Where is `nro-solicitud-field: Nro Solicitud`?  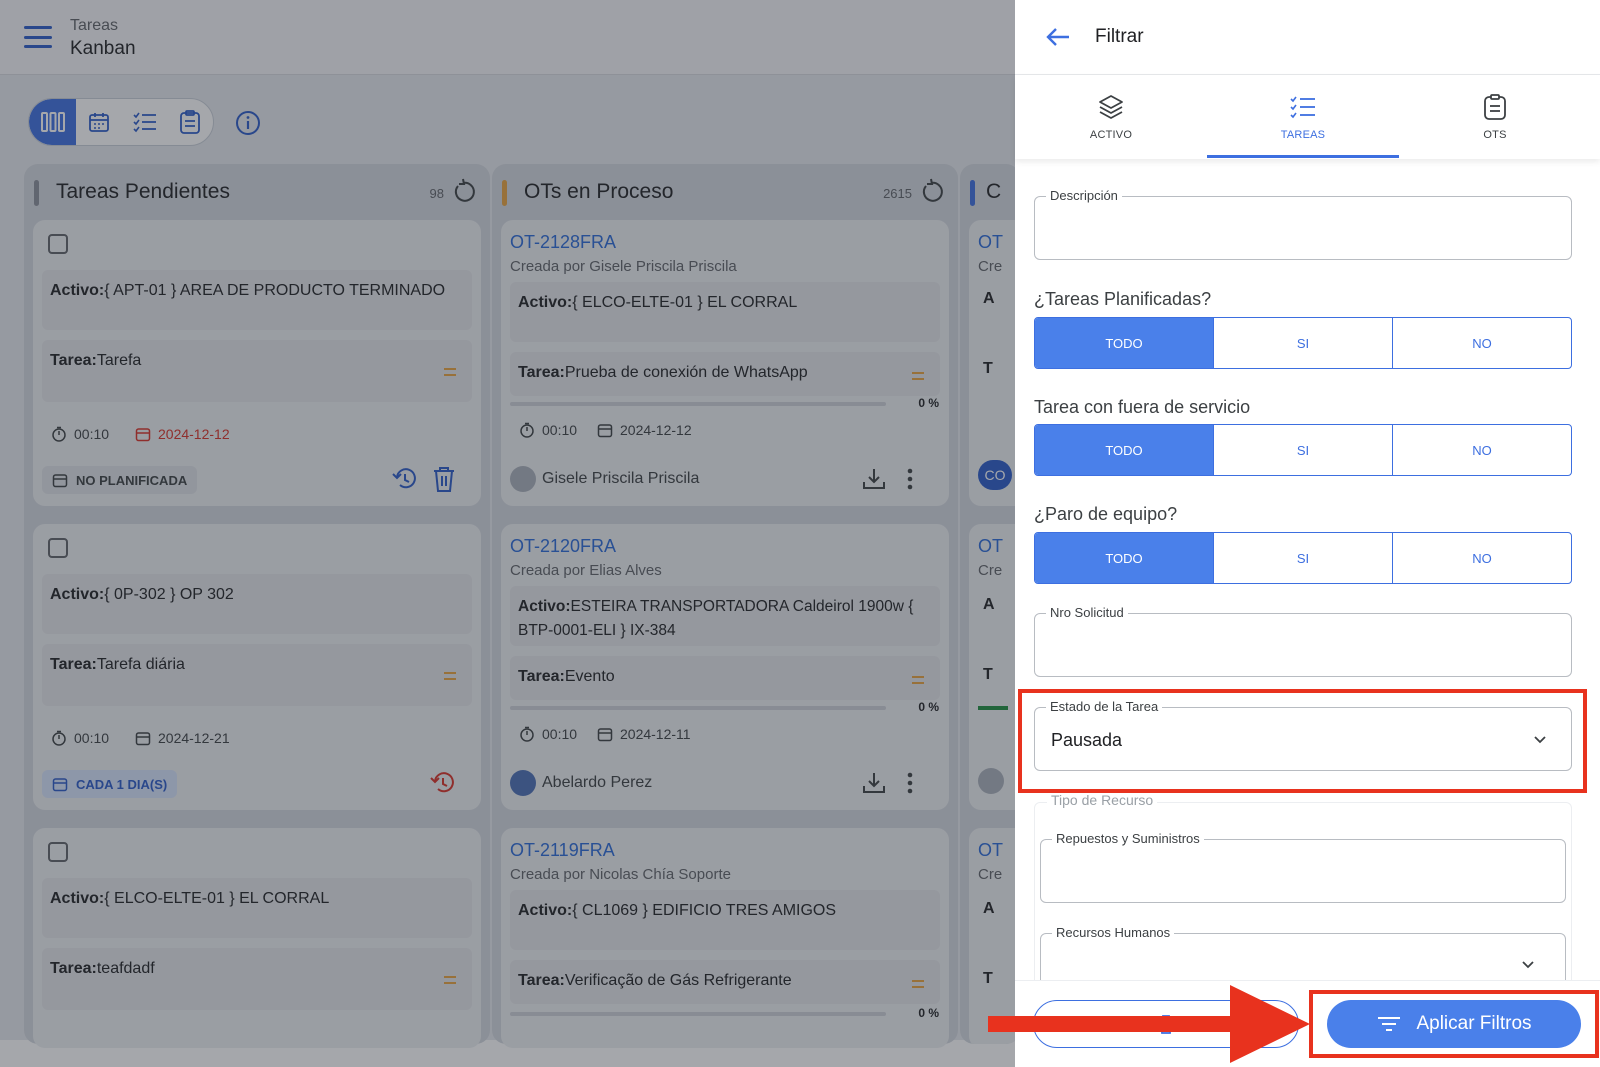 nro-solicitud-field: Nro Solicitud is located at coordinates (1303, 641).